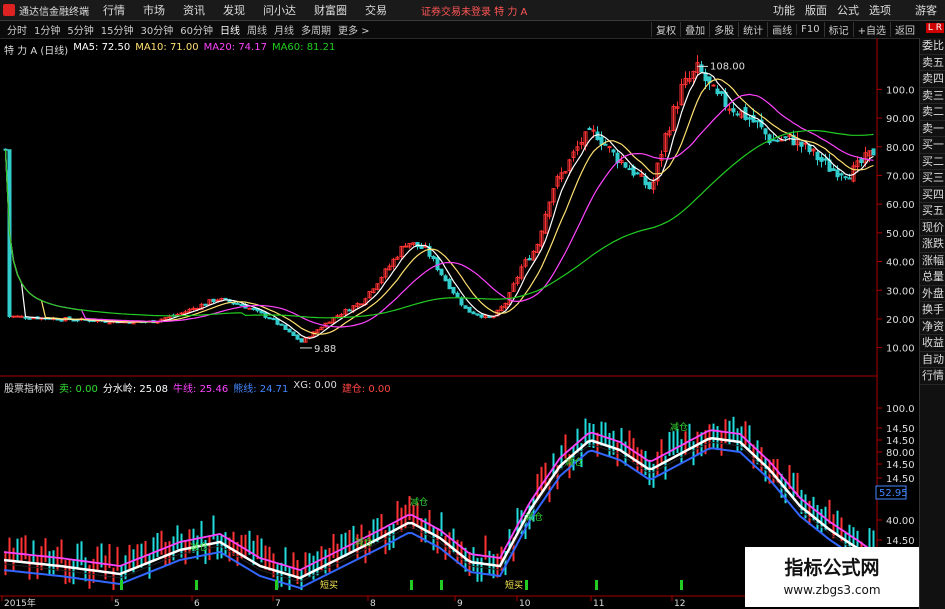  I want to click on sidebar-item: 买四, so click(932, 195).